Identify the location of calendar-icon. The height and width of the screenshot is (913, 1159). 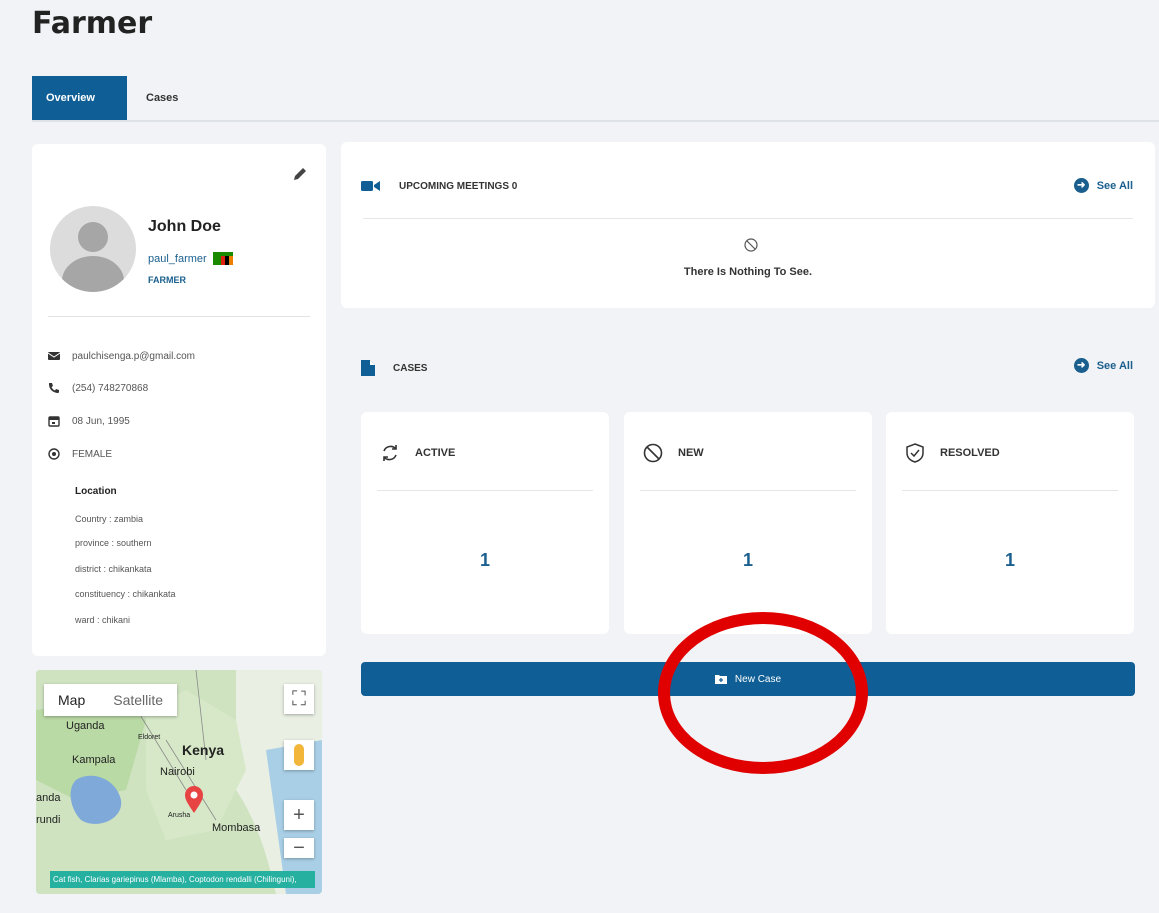
(54, 421).